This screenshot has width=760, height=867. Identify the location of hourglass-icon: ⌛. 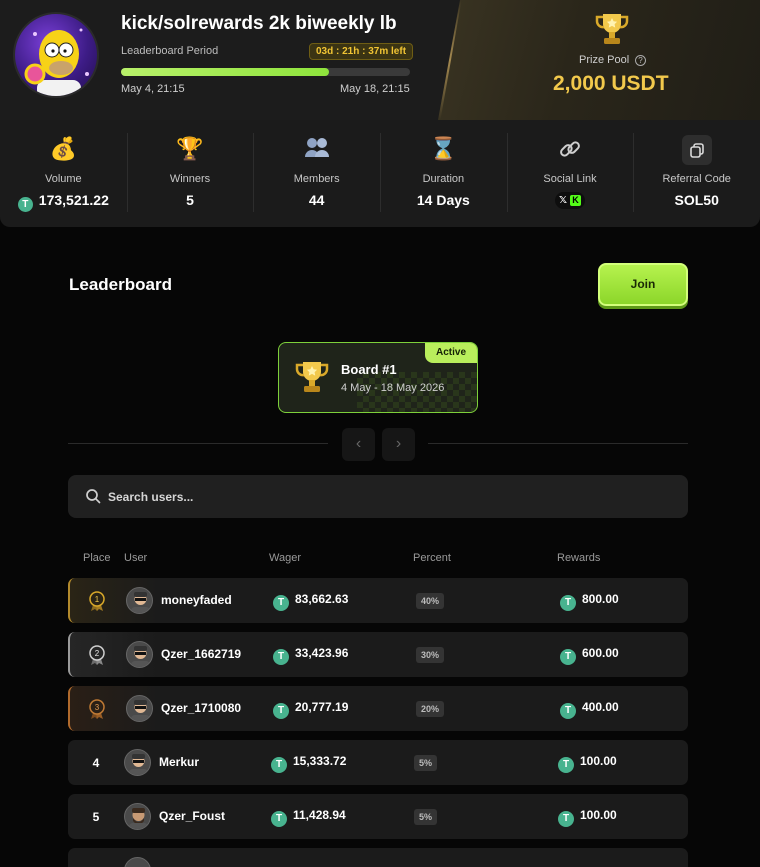
(443, 148).